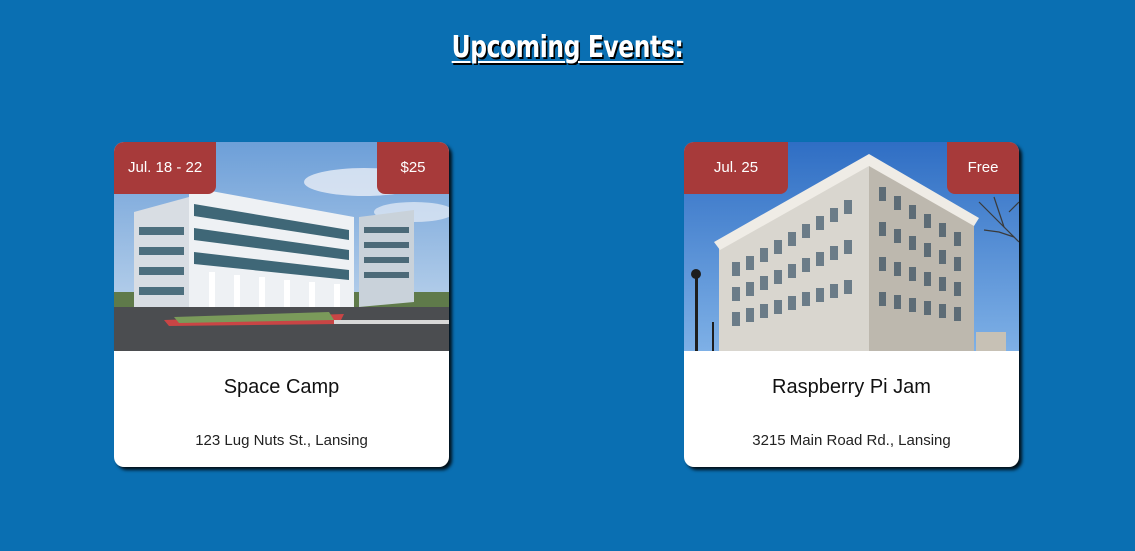  Describe the element at coordinates (165, 168) in the screenshot. I see `event-date-badge: Jul. 18 - 22` at that location.